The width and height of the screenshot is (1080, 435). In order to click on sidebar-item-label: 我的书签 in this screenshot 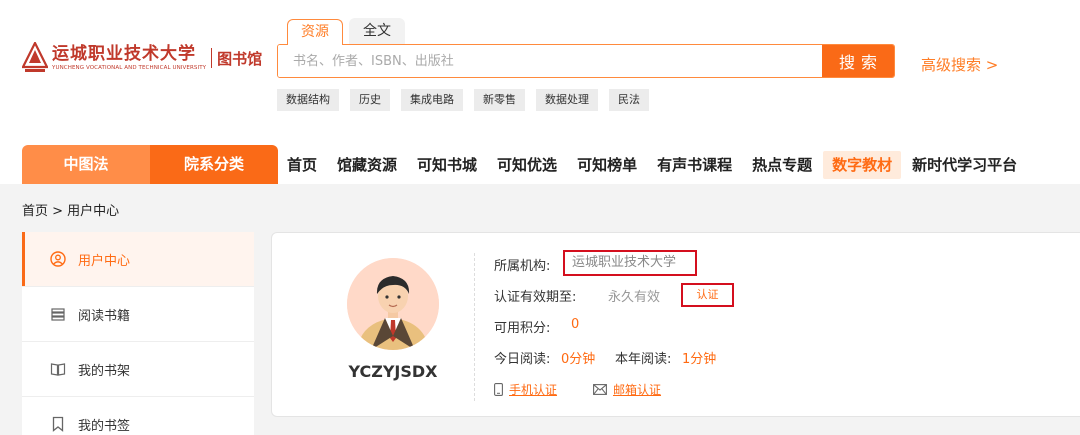, I will do `click(104, 426)`.